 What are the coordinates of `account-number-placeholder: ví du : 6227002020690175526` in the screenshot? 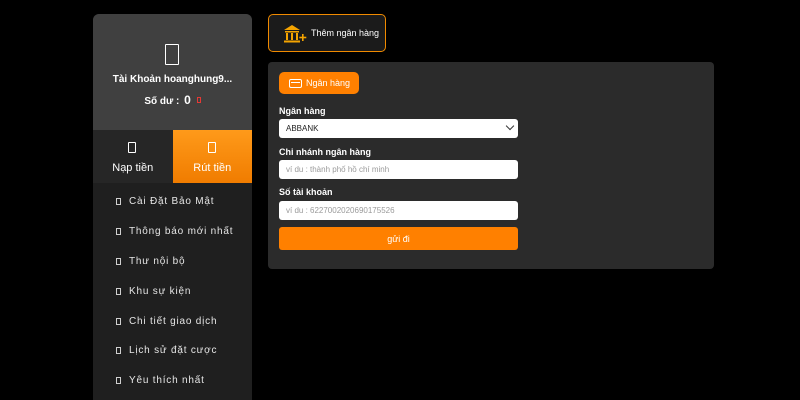 It's located at (340, 210).